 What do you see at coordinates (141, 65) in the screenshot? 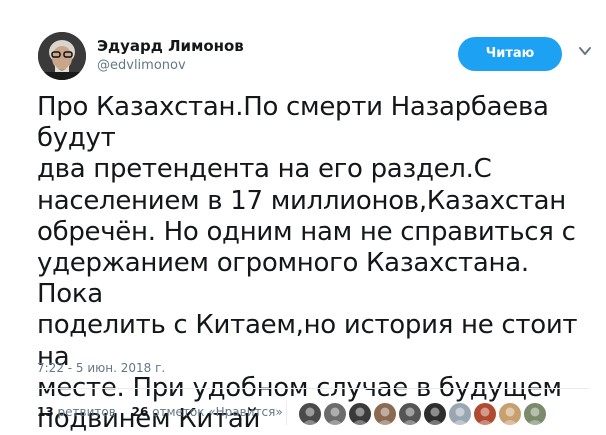
I see `author-username: @edvlimonov` at bounding box center [141, 65].